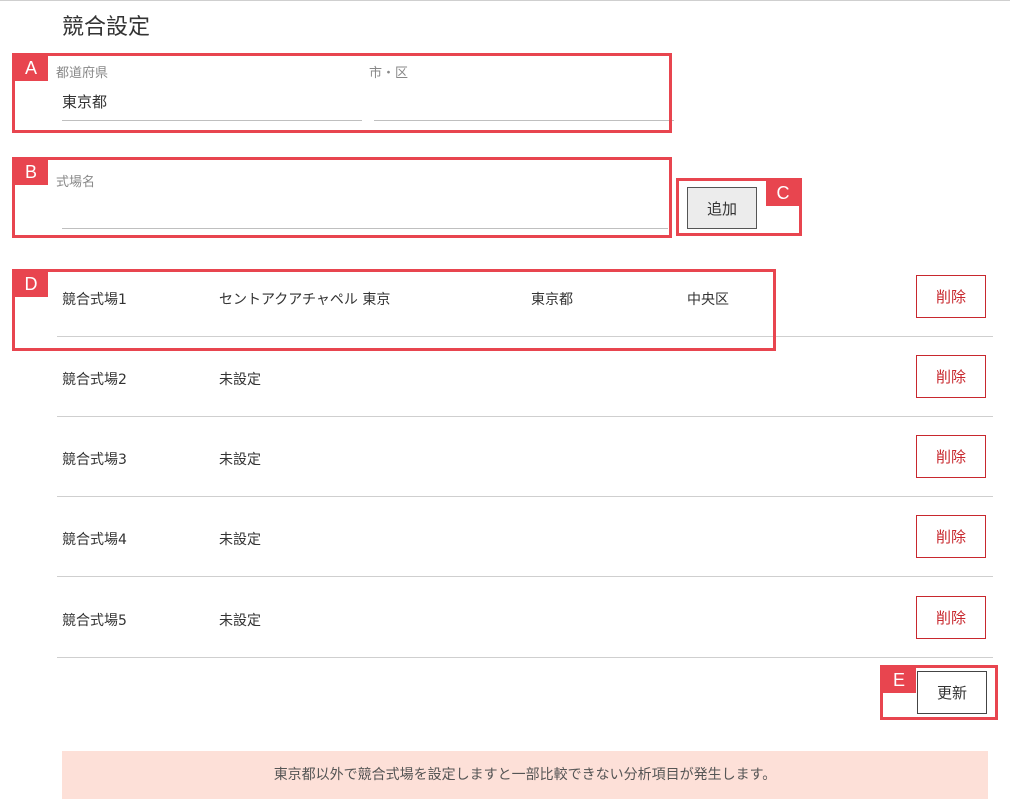 Image resolution: width=1010 pixels, height=809 pixels. Describe the element at coordinates (94, 540) in the screenshot. I see `competitor-label: 競合式場4` at that location.